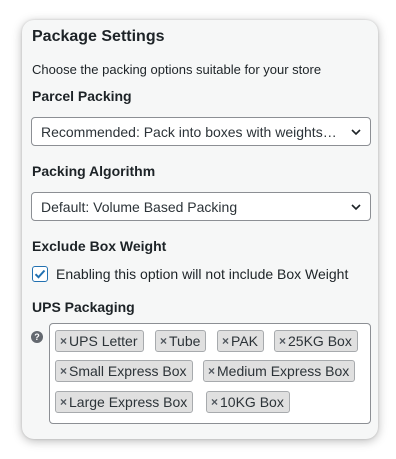 The width and height of the screenshot is (396, 459). I want to click on tag-large-express-box: × Large Express Box, so click(124, 402).